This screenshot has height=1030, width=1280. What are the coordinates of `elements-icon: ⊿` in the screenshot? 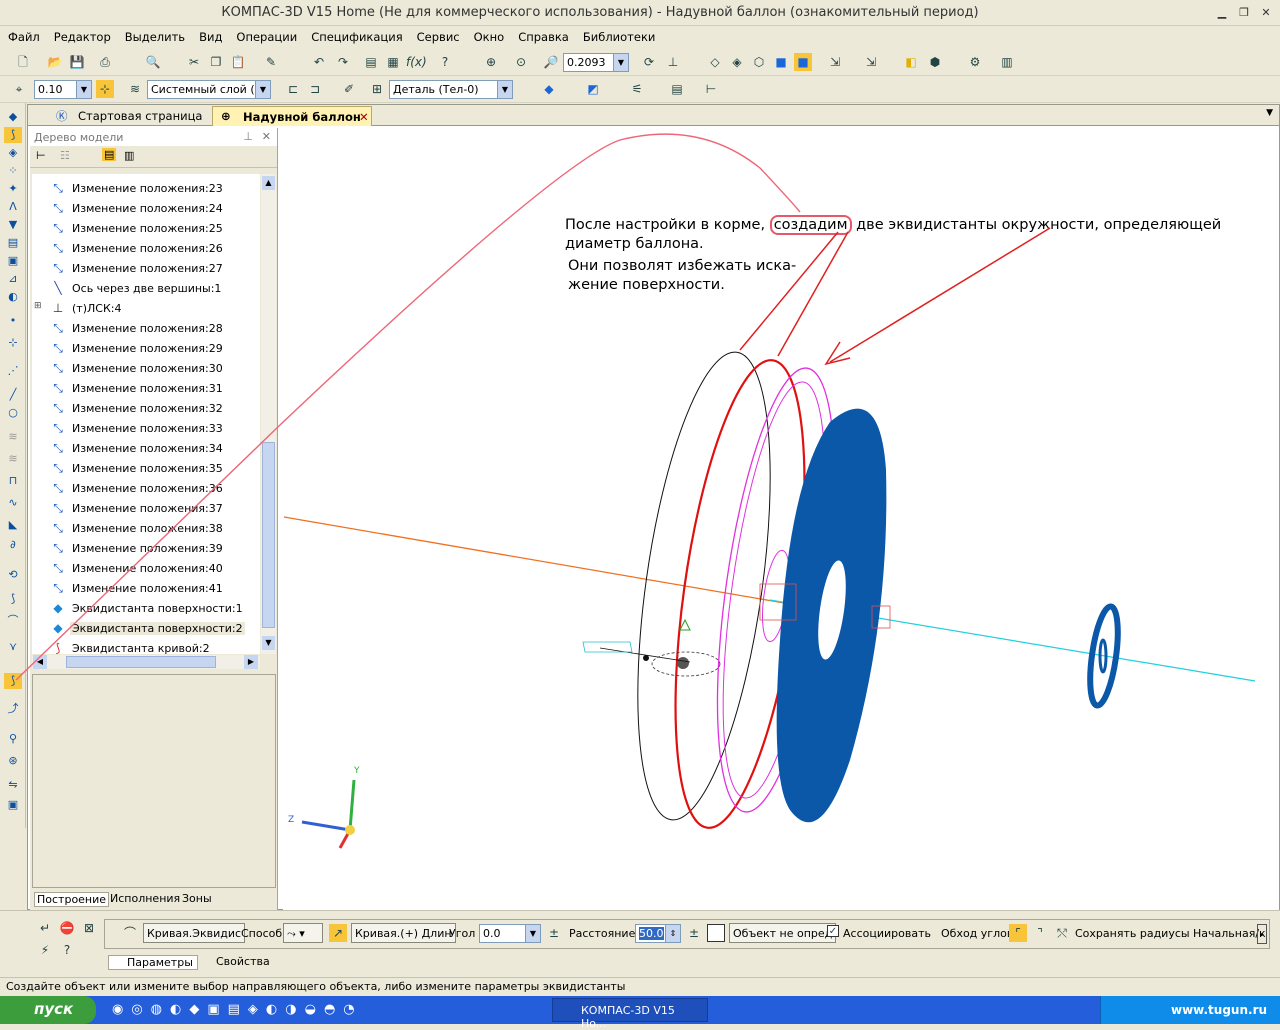 It's located at (13, 279).